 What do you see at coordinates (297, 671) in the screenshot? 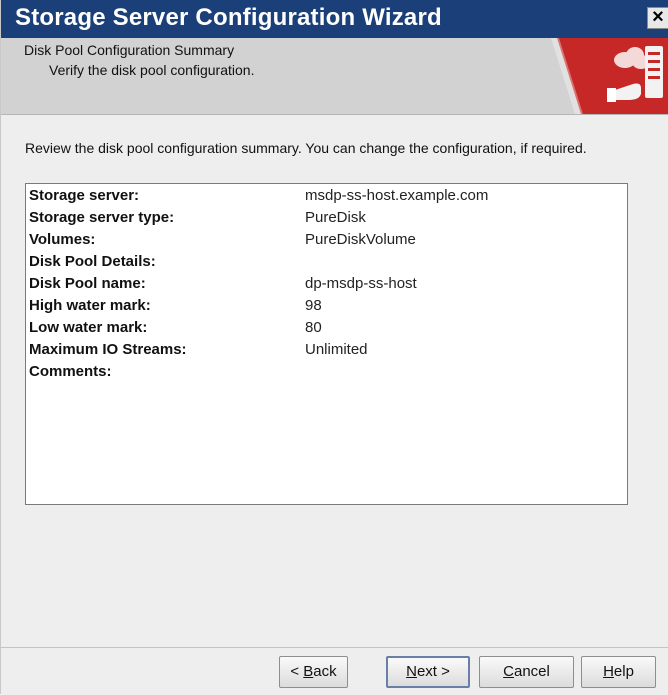
I see `back-prefix: <` at bounding box center [297, 671].